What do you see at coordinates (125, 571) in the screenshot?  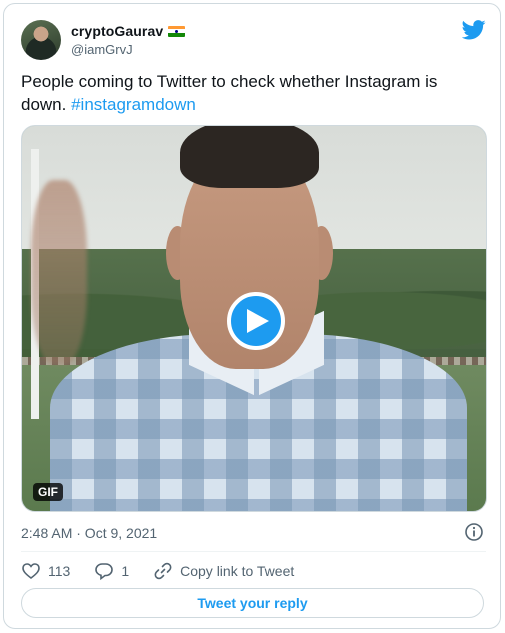 I see `reply-count: 1` at bounding box center [125, 571].